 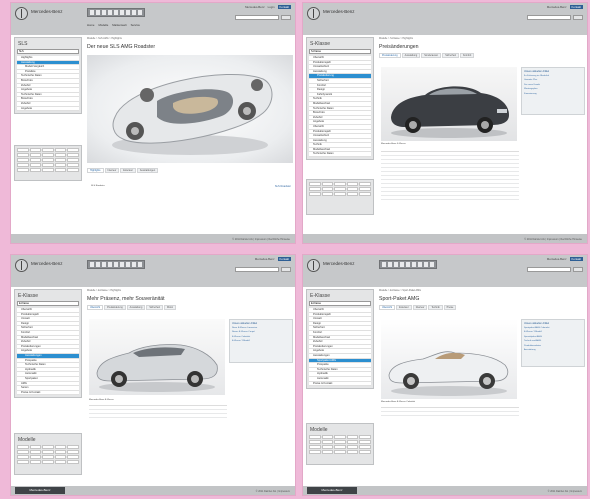 What do you see at coordinates (48, 393) in the screenshot?
I see `sidebar-item: Preise & Kontakt` at bounding box center [48, 393].